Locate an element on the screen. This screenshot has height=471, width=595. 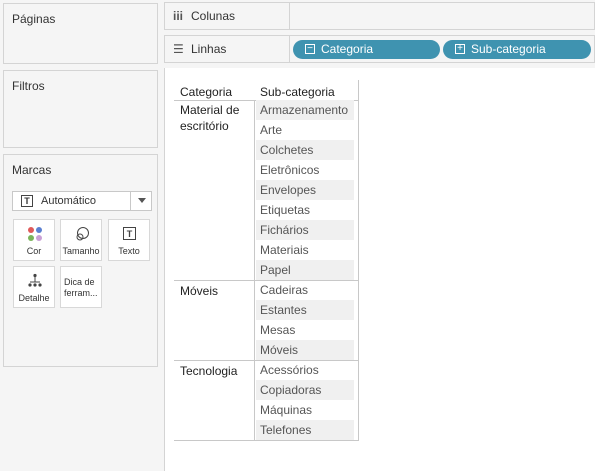
table-row: Copiadoras is located at coordinates (305, 390).